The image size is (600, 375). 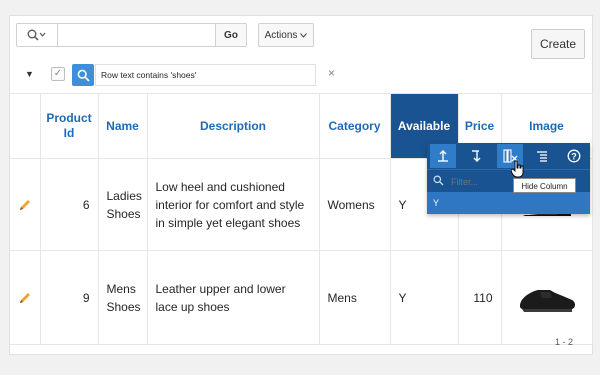 I want to click on pagination-range: 1 - 2, so click(x=563, y=342).